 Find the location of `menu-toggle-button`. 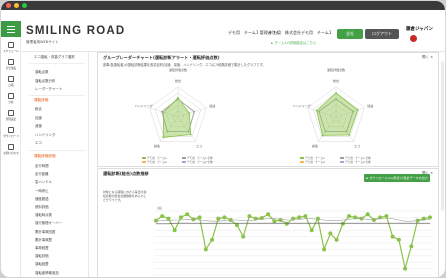

menu-toggle-button is located at coordinates (11, 29).